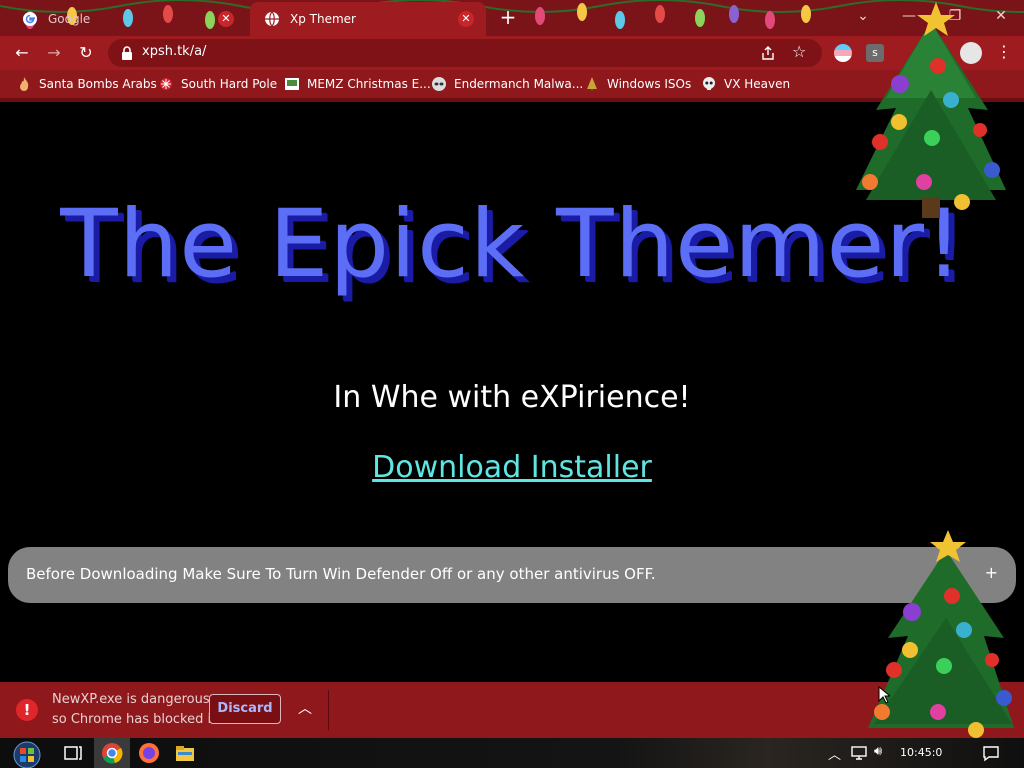 The height and width of the screenshot is (768, 1024). Describe the element at coordinates (512, 397) in the screenshot. I see `tagline: In Whe with eXPirience!` at that location.